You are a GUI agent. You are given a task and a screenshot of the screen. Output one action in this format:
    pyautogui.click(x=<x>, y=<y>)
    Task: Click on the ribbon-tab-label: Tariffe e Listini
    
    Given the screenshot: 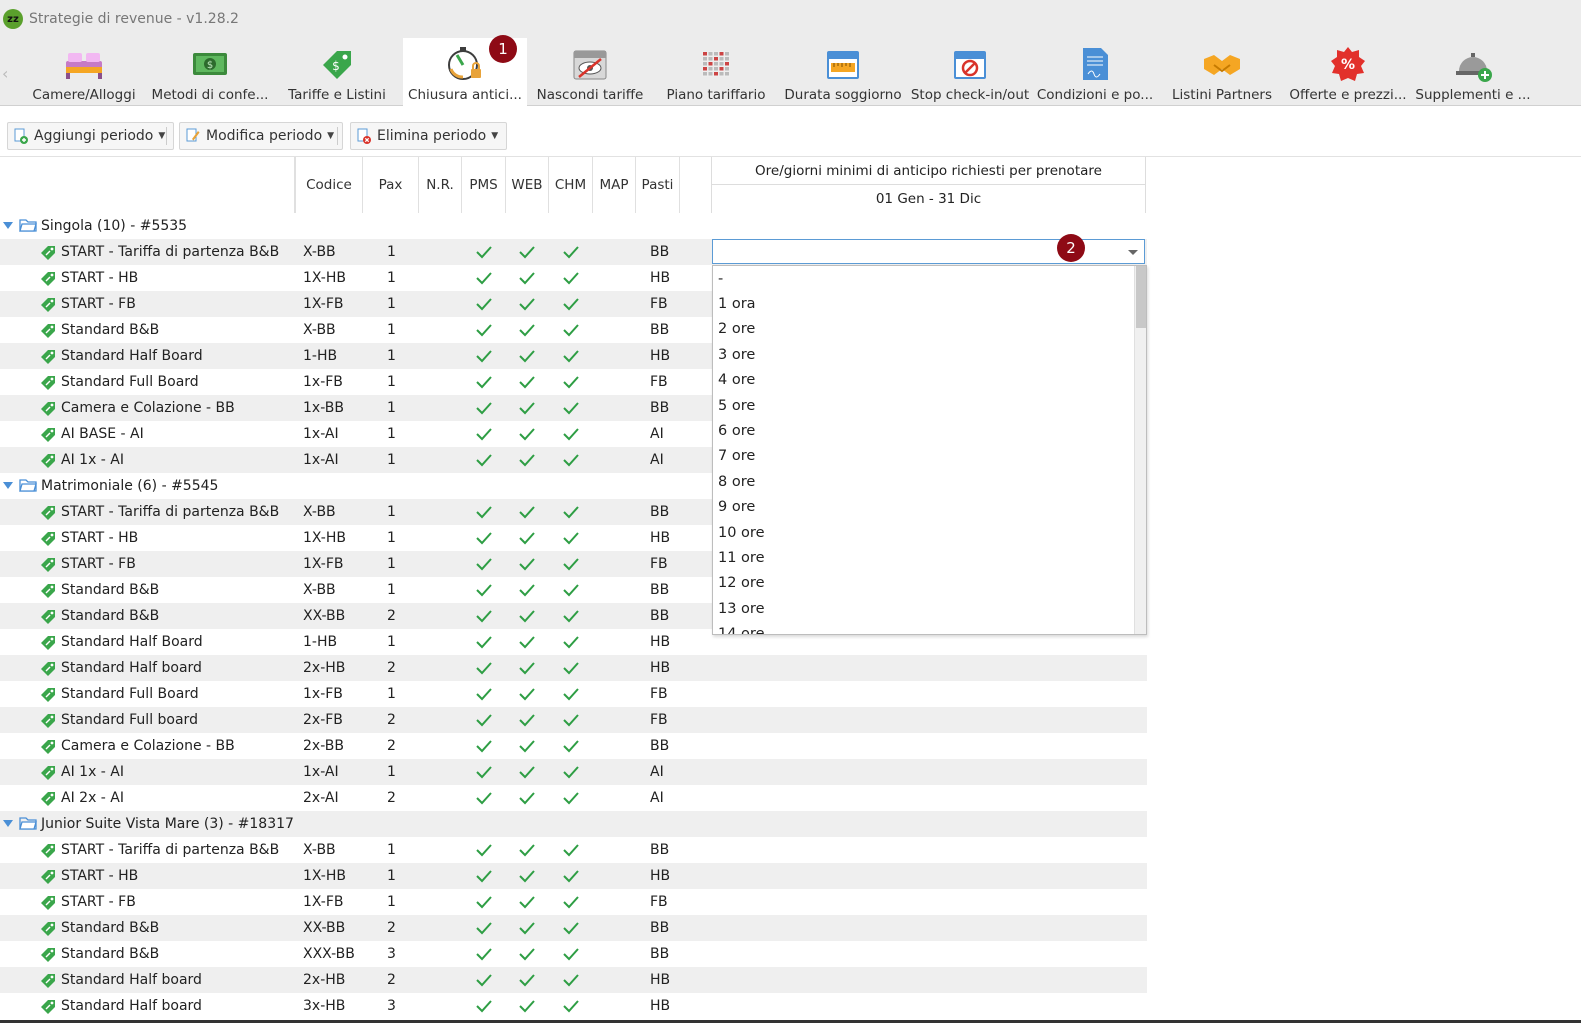 What is the action you would take?
    pyautogui.click(x=337, y=95)
    